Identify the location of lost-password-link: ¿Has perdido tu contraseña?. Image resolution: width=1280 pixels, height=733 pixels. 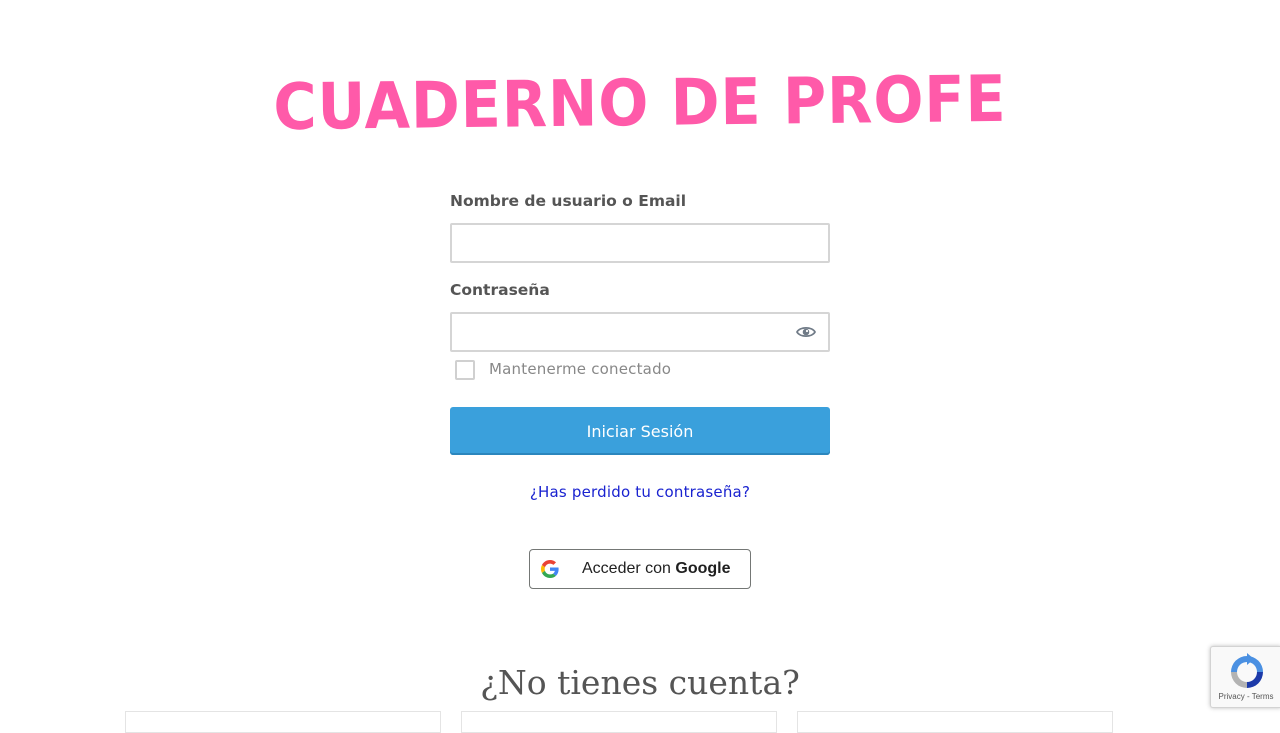
(640, 492).